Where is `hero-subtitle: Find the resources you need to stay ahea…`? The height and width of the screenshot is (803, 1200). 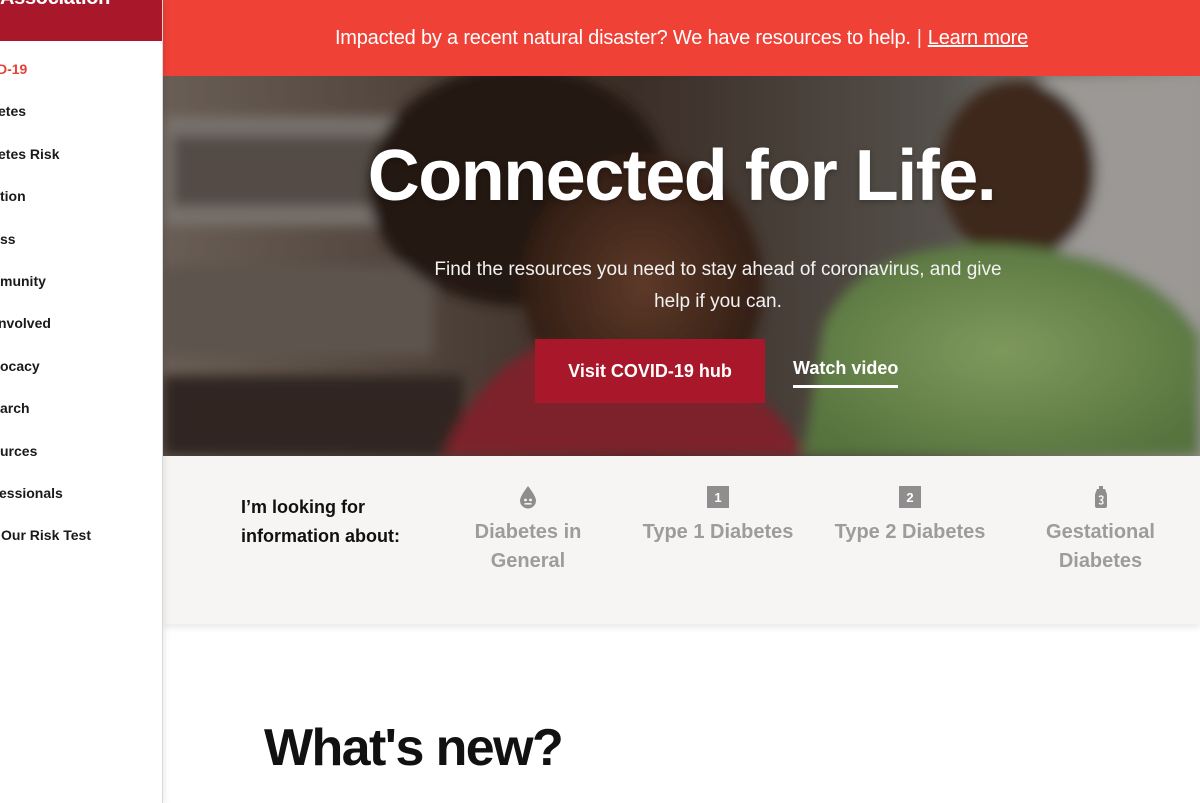 hero-subtitle: Find the resources you need to stay ahea… is located at coordinates (718, 285).